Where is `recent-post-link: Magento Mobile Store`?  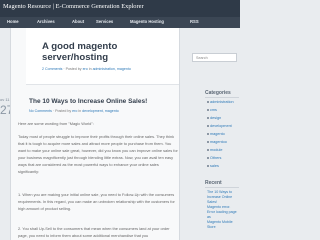
recent-post-link: Magento Mobile Store is located at coordinates (223, 225).